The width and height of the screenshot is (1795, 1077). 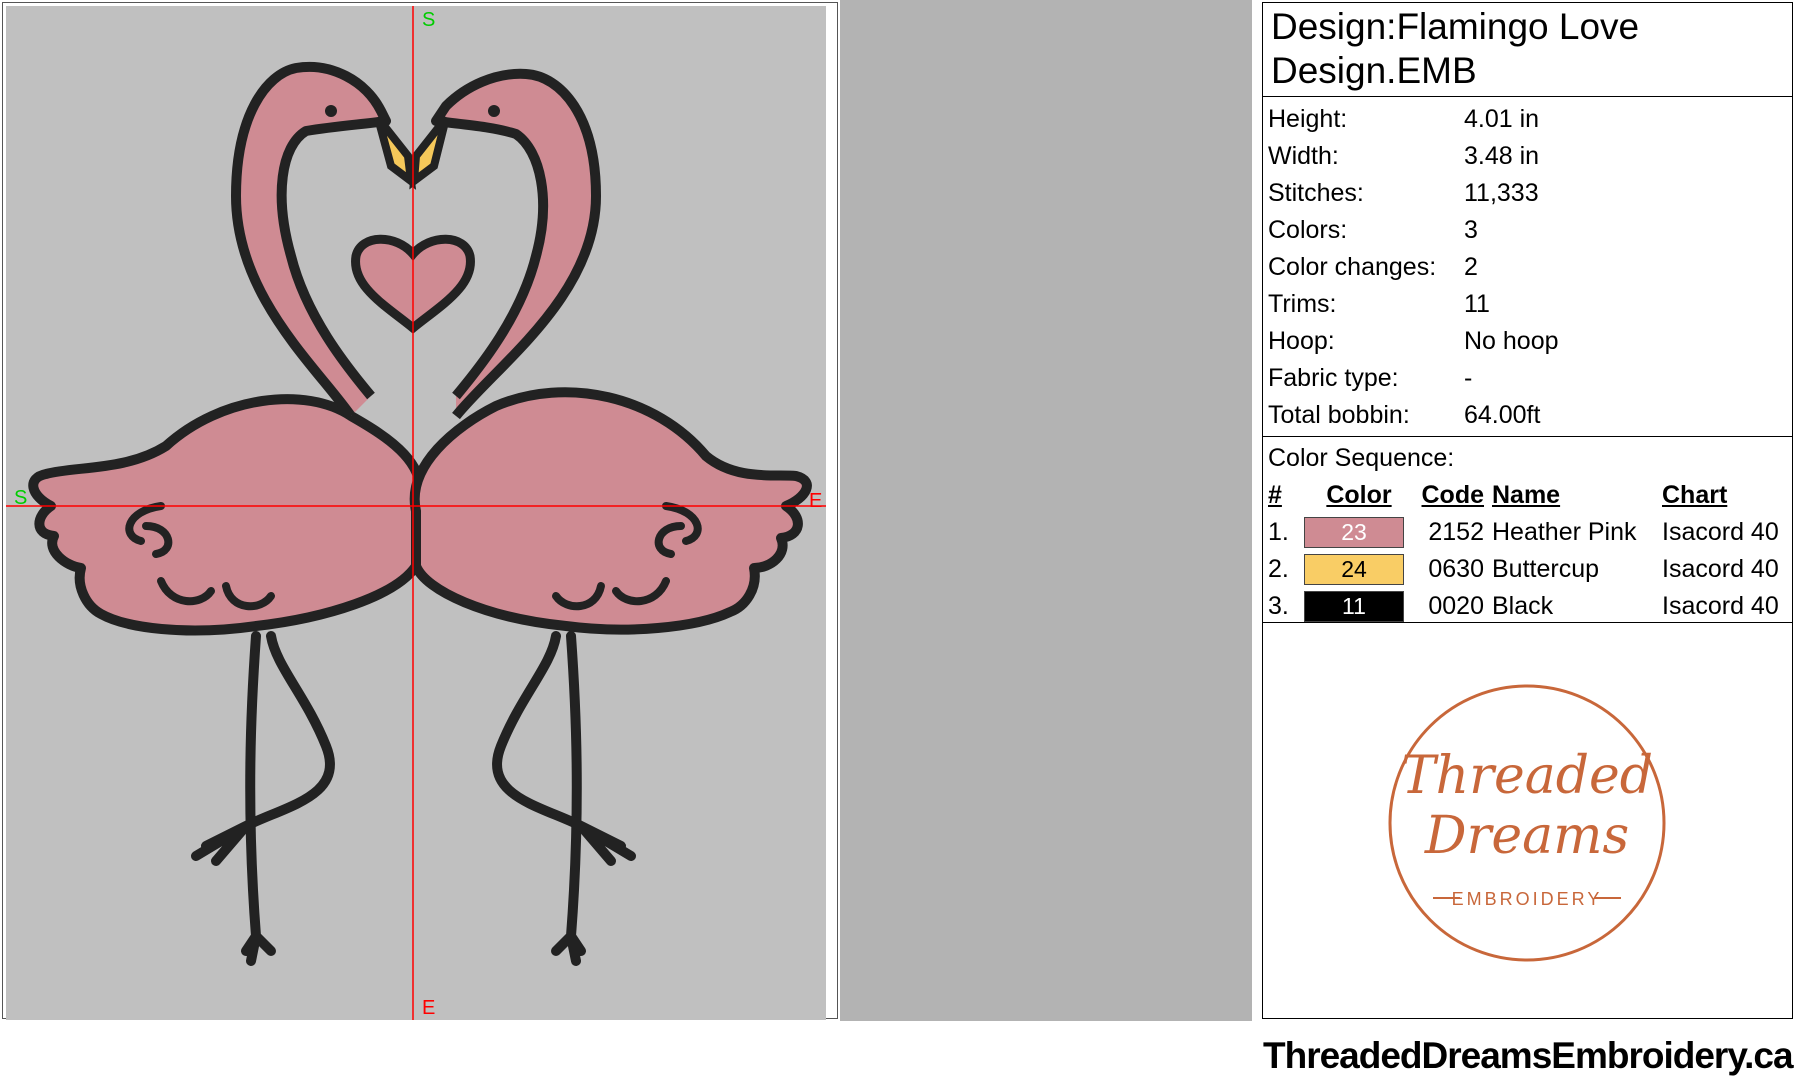 I want to click on property-row: Width: 3.48 in, so click(x=1527, y=156).